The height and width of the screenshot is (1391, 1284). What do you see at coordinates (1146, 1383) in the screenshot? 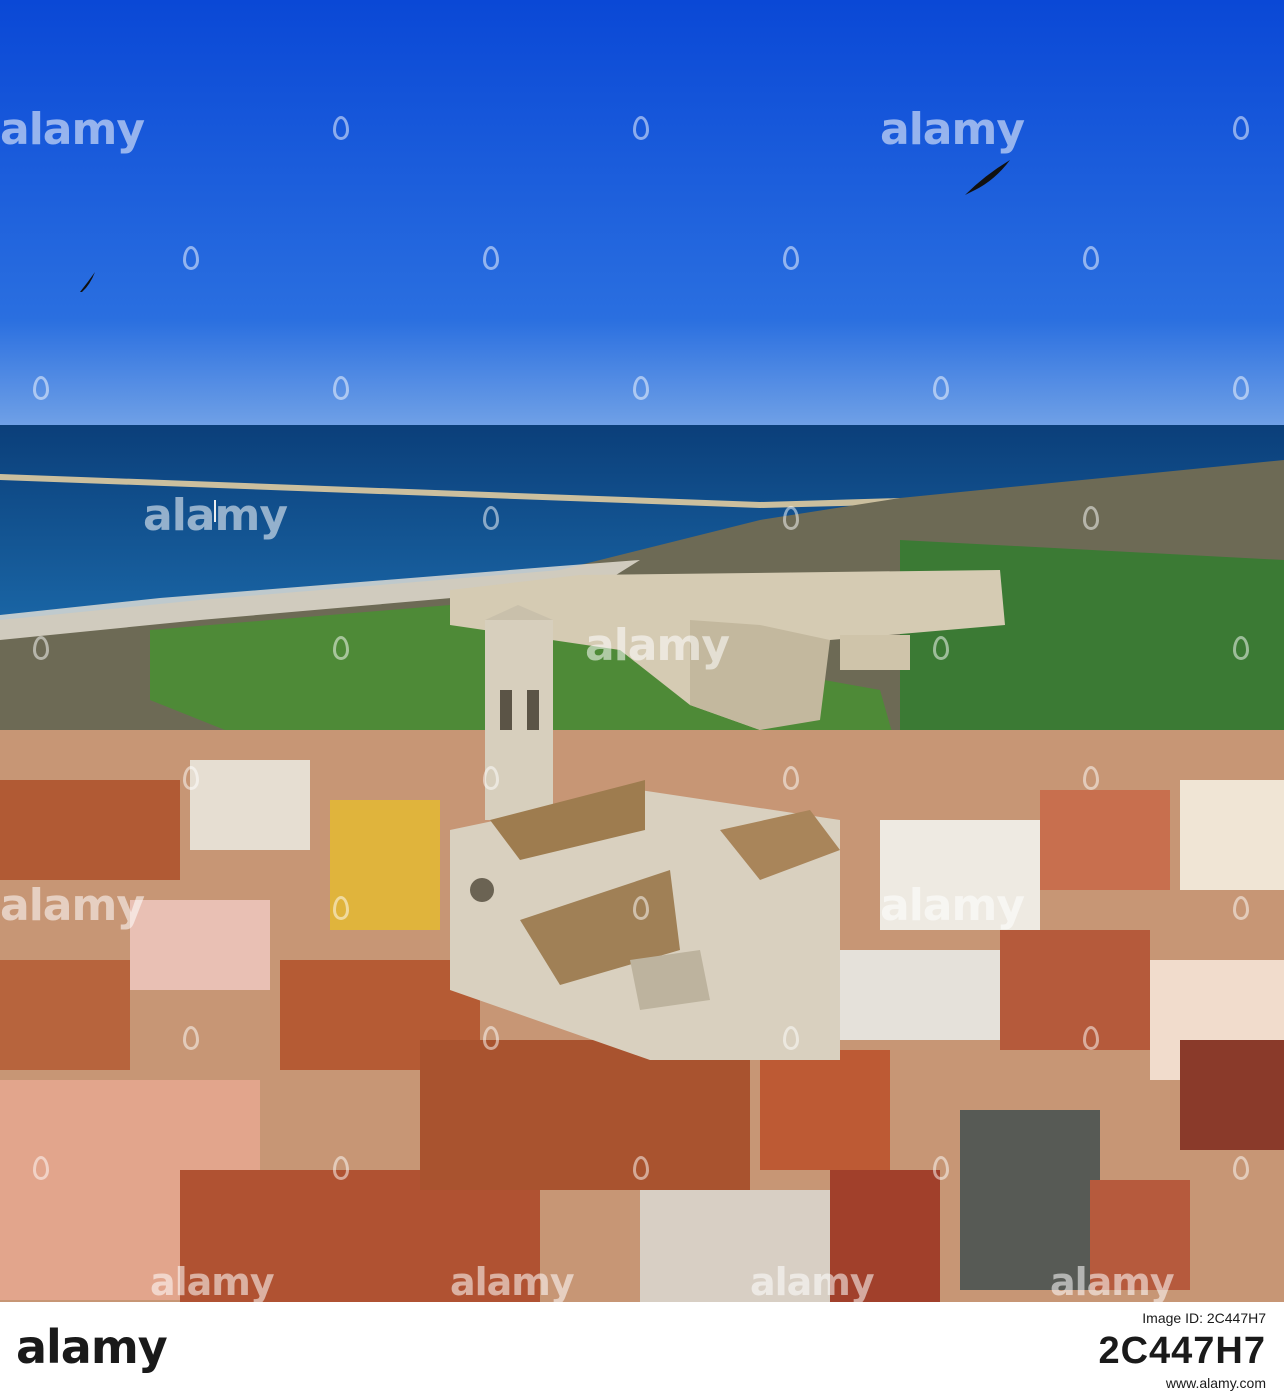
I see `site-url: www.alamy.com` at bounding box center [1146, 1383].